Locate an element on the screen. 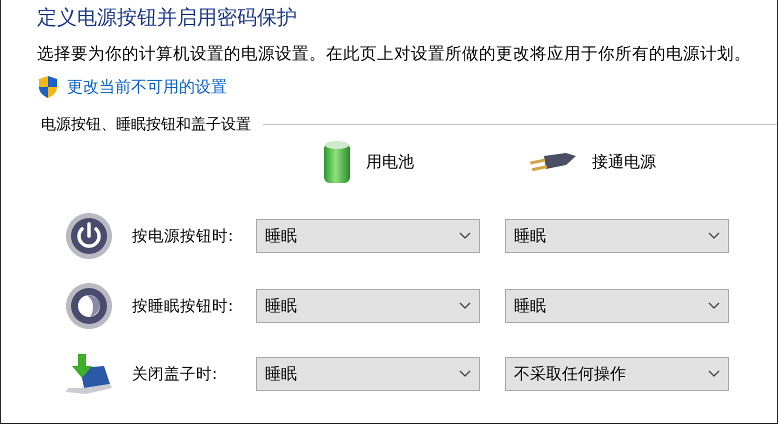 The width and height of the screenshot is (778, 425). column-label: 接通电源 is located at coordinates (624, 162).